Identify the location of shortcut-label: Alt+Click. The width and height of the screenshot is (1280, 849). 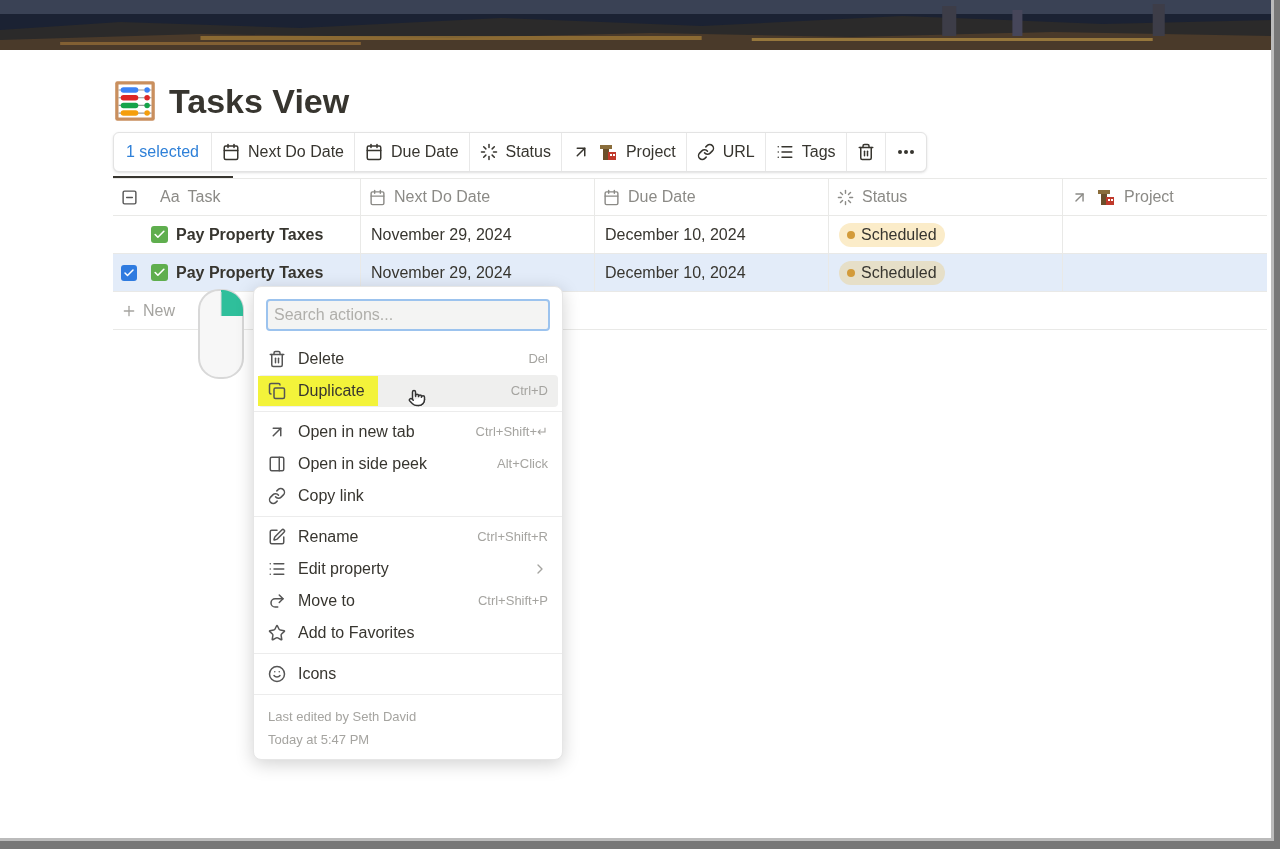
(522, 464).